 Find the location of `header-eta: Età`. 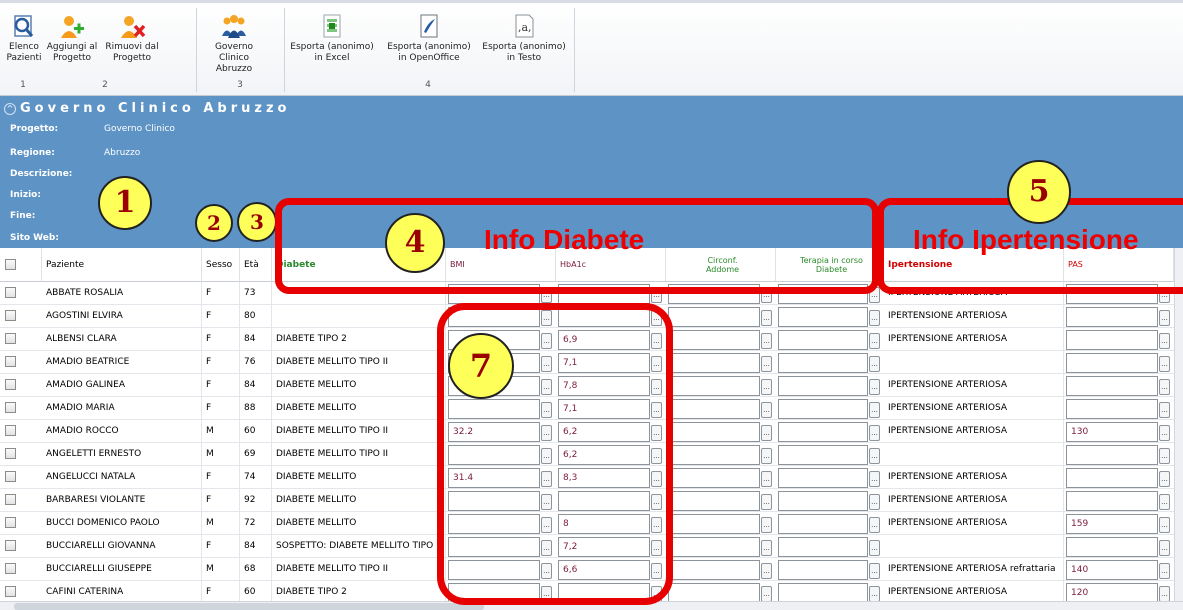

header-eta: Età is located at coordinates (256, 265).